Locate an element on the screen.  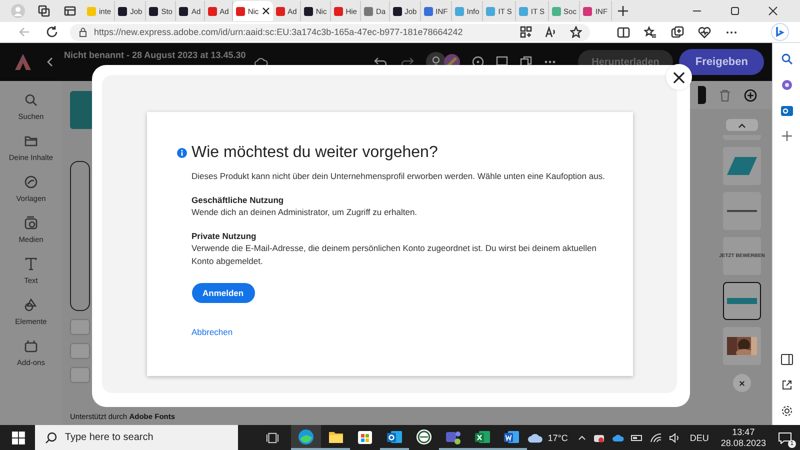
section-heading: Private Nutzung is located at coordinates (224, 236).